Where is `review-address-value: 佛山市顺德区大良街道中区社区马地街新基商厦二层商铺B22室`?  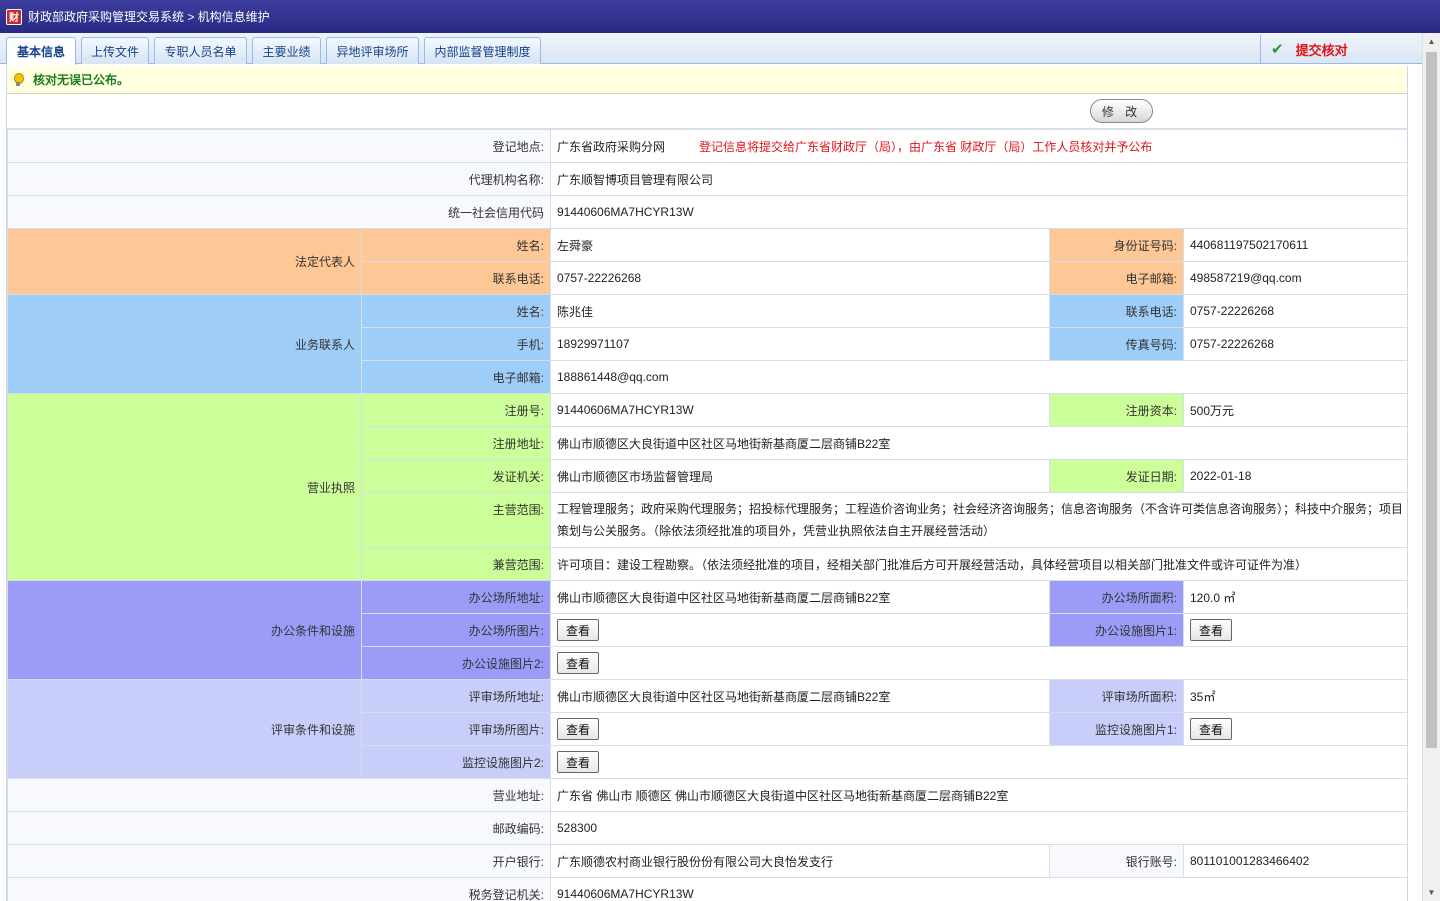
review-address-value: 佛山市顺德区大良街道中区社区马地街新基商厦二层商铺B22室 is located at coordinates (800, 696).